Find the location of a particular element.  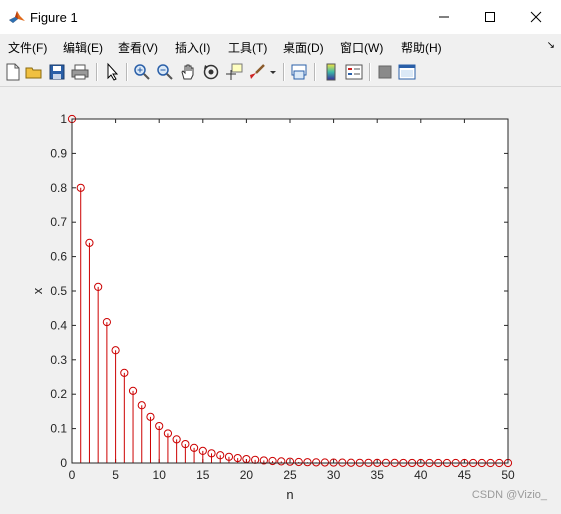

menu-insert: 插入(I) is located at coordinates (192, 47).